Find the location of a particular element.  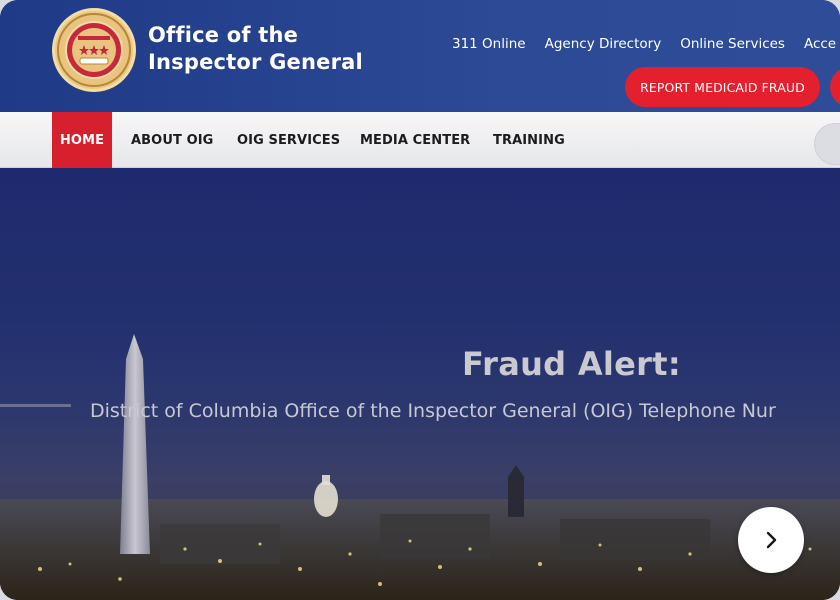

site-title-line1: Office of the is located at coordinates (223, 35).